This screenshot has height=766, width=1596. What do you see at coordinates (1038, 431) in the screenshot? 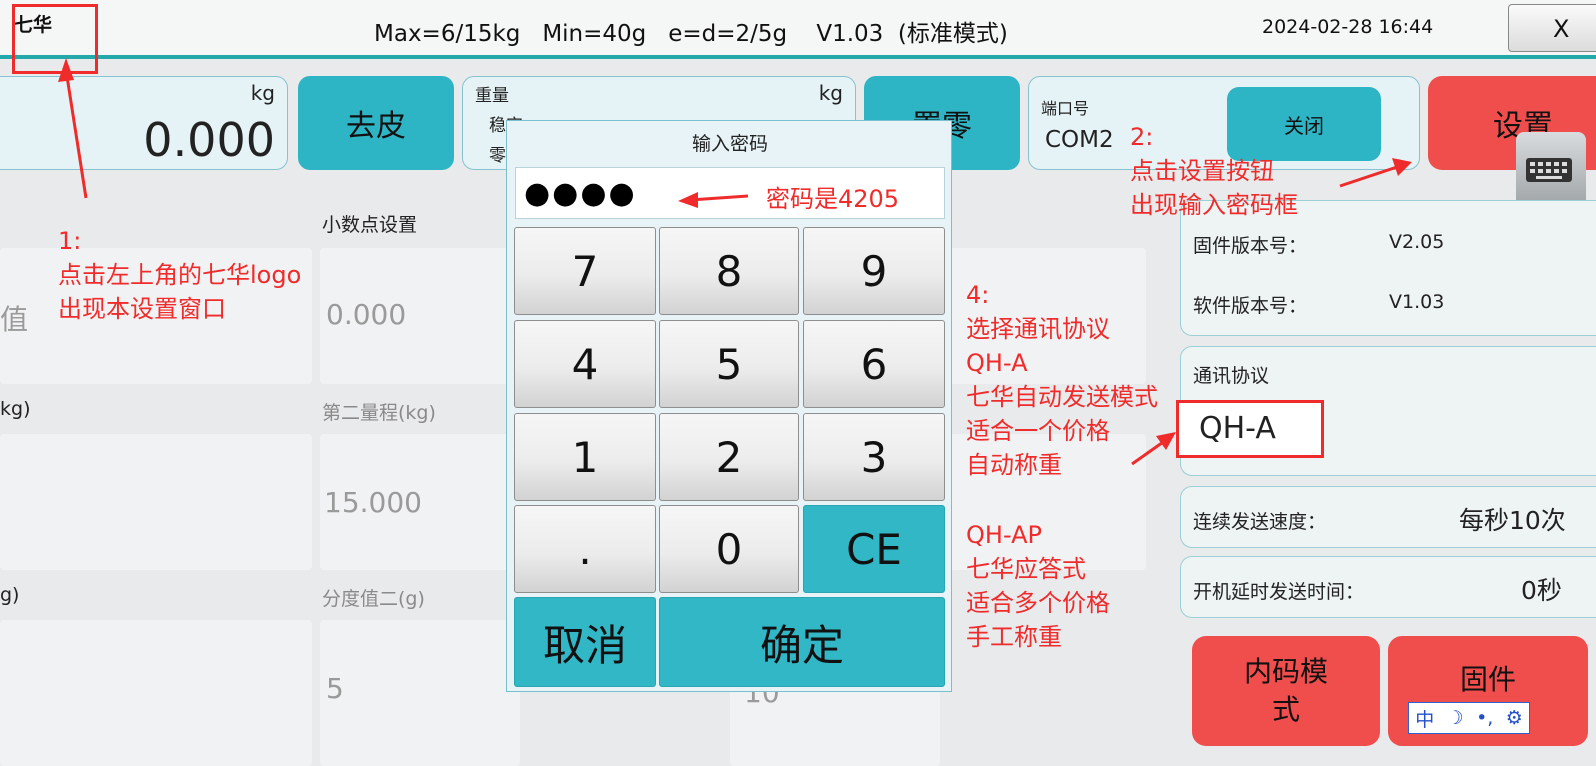
I see `annotation-step4-line5: 适合一个价格` at bounding box center [1038, 431].